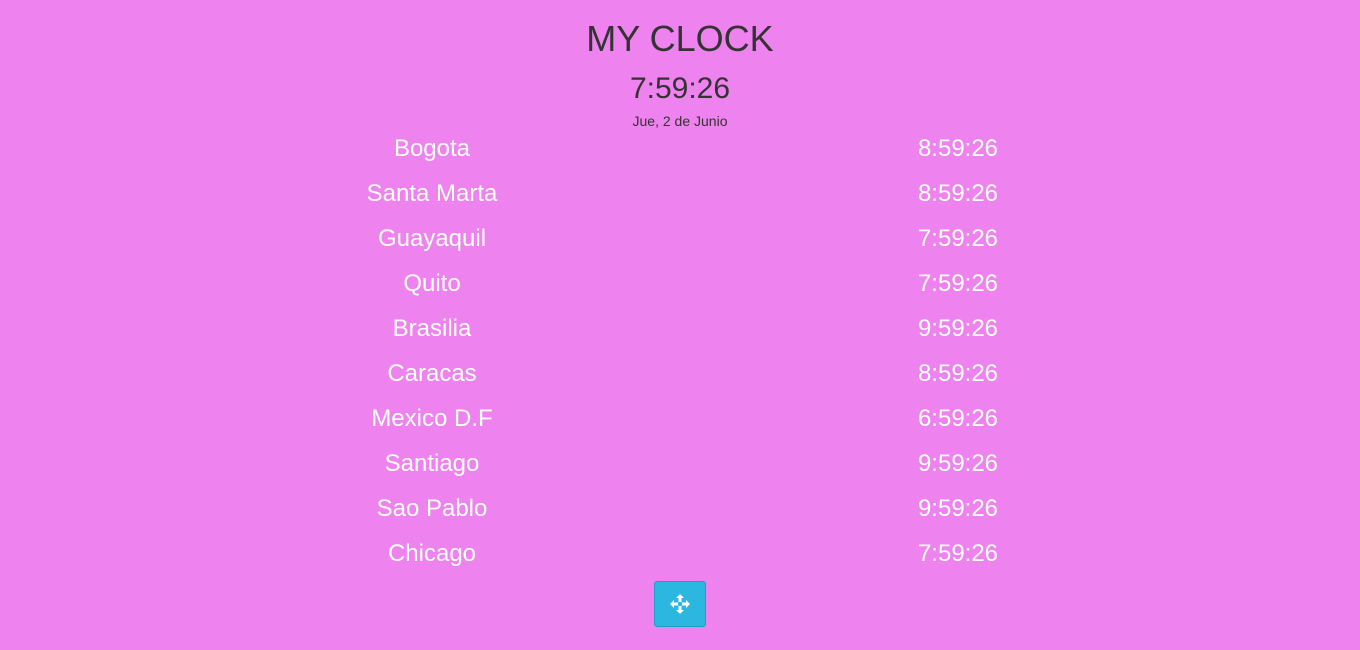  Describe the element at coordinates (680, 513) in the screenshot. I see `city-row: Sao Pablo 9:59:26` at that location.